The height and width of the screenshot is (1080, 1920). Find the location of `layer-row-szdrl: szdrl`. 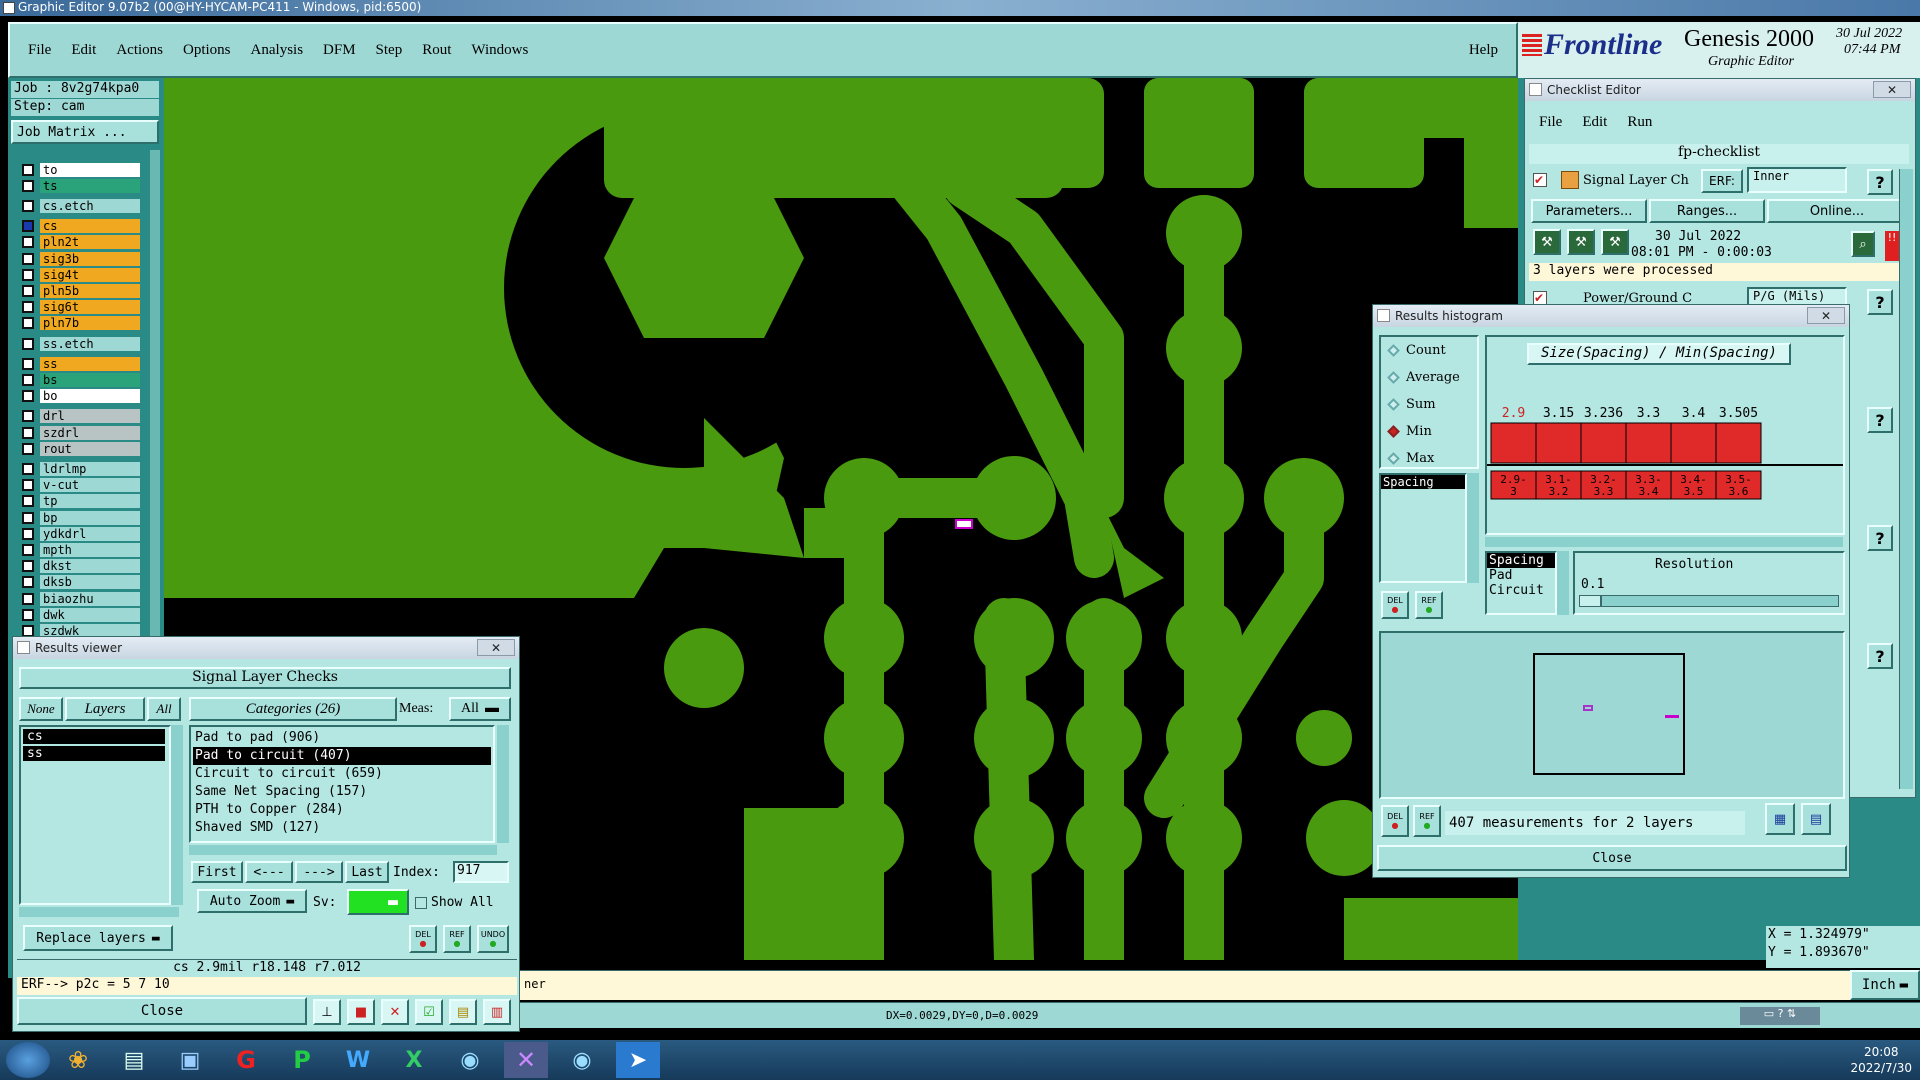

layer-row-szdrl: szdrl is located at coordinates (80, 432).